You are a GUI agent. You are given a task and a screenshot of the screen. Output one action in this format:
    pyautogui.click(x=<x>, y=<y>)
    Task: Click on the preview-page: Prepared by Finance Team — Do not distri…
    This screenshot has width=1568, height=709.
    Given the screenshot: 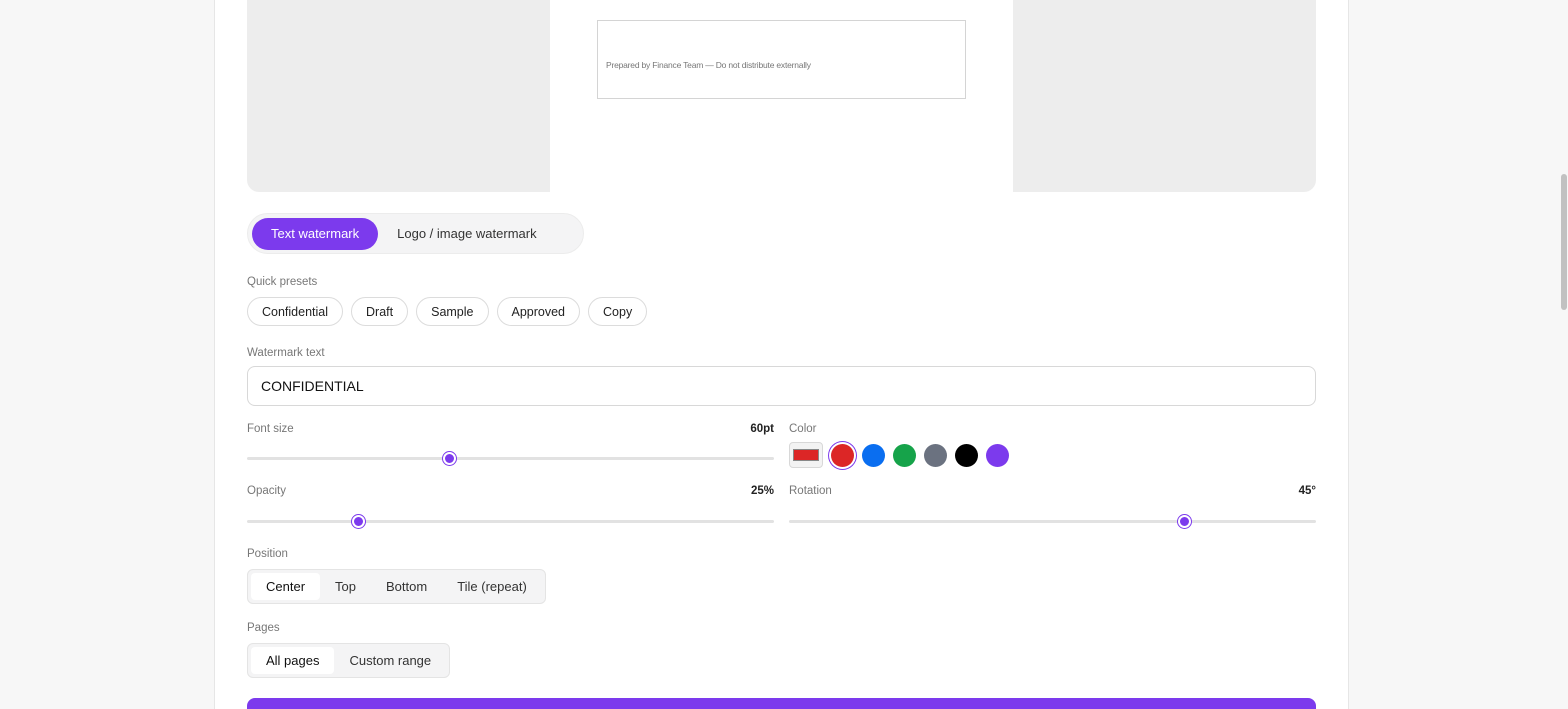 What is the action you would take?
    pyautogui.click(x=781, y=96)
    